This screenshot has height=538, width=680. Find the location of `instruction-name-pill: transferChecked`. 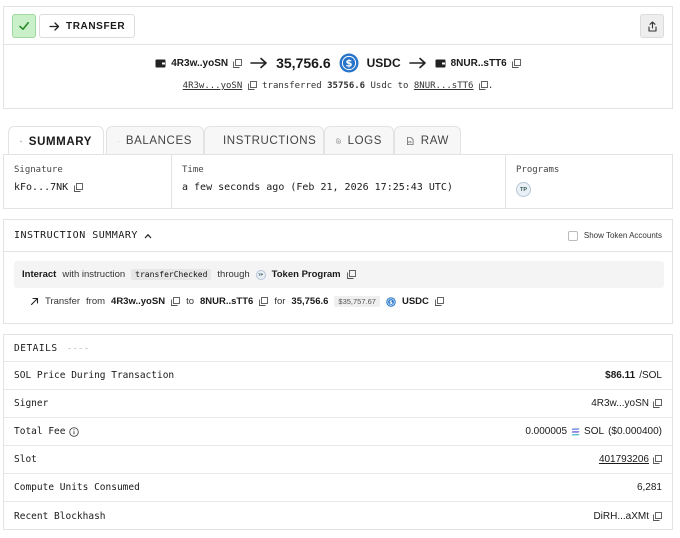

instruction-name-pill: transferChecked is located at coordinates (171, 274).